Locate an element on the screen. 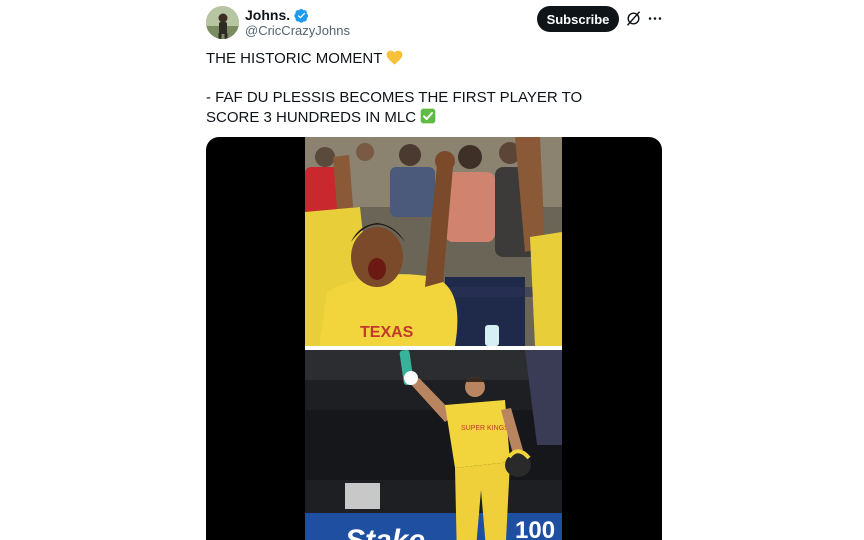 This screenshot has width=864, height=540. yellow-heart-icon is located at coordinates (395, 57).